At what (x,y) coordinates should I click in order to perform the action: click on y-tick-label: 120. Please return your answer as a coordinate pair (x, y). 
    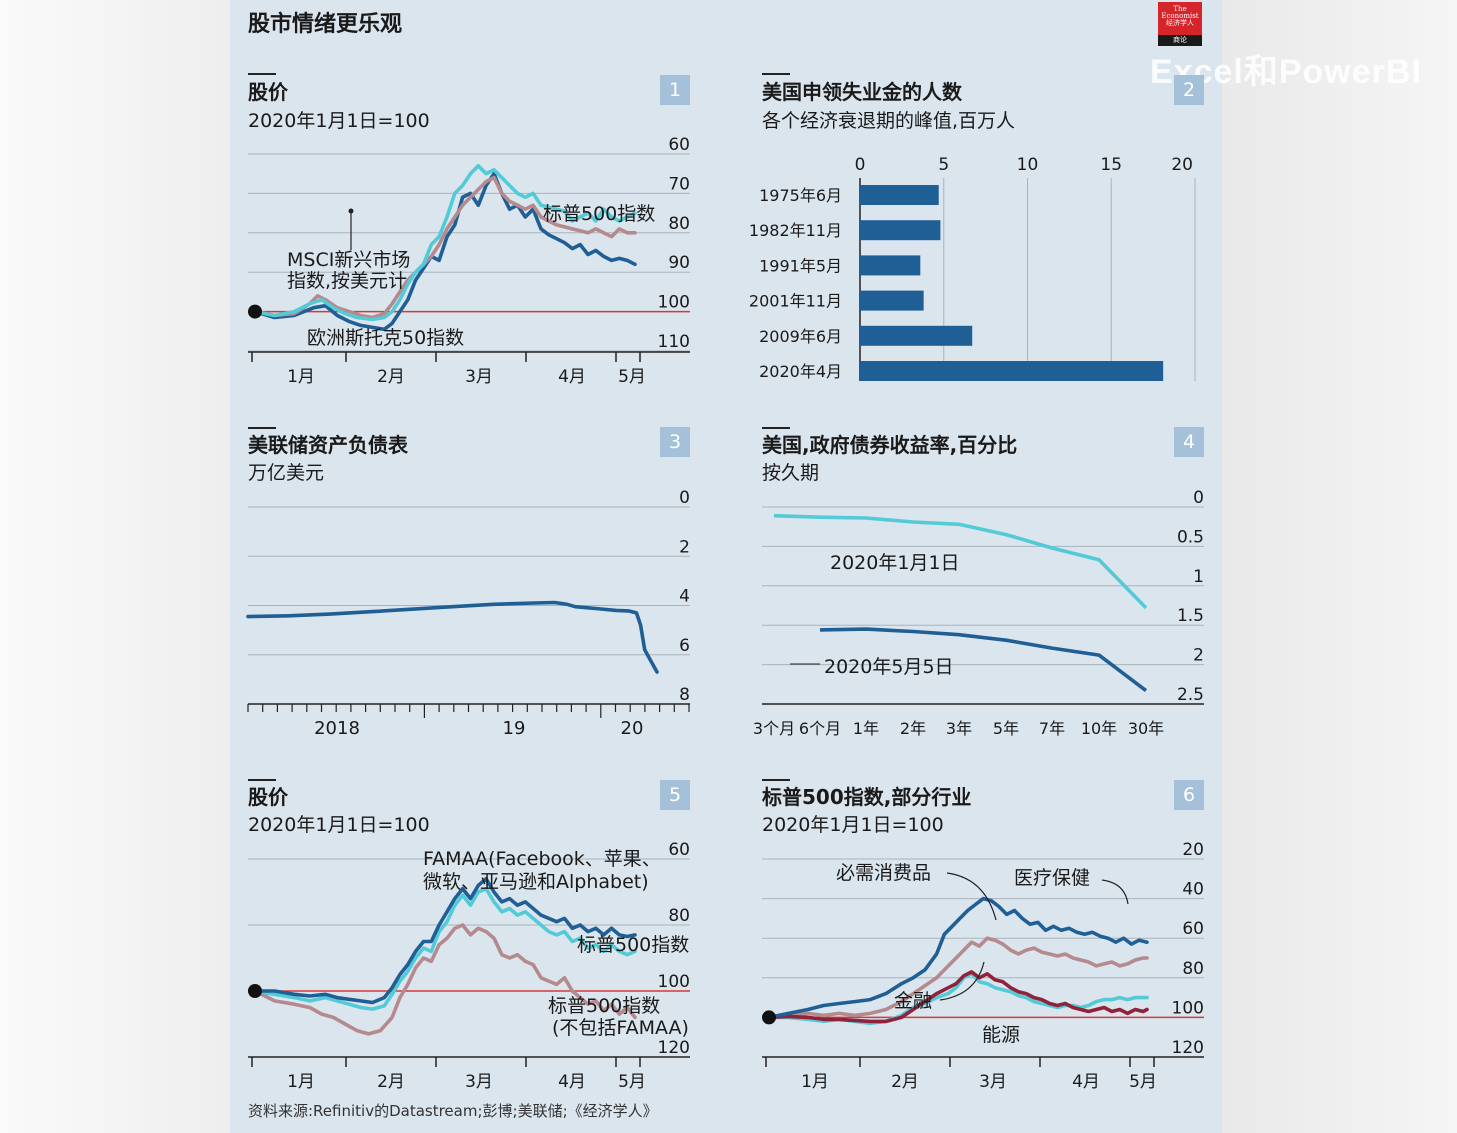
    Looking at the image, I should click on (1188, 1048).